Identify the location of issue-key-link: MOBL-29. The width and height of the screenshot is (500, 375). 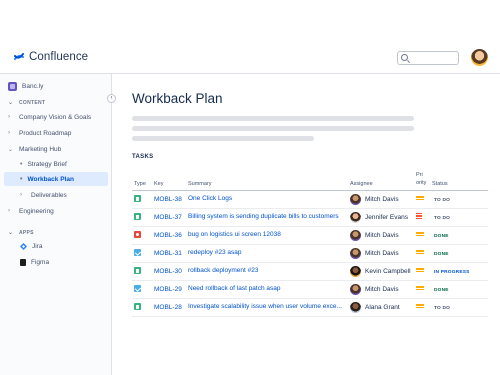
(168, 289).